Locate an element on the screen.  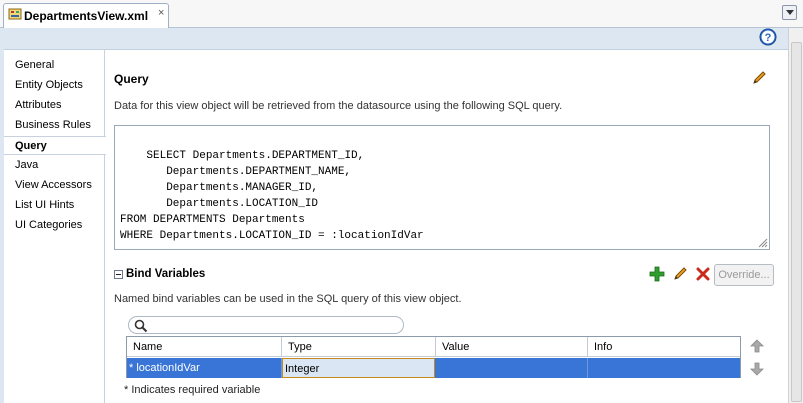
column-header-name: Name is located at coordinates (204, 347).